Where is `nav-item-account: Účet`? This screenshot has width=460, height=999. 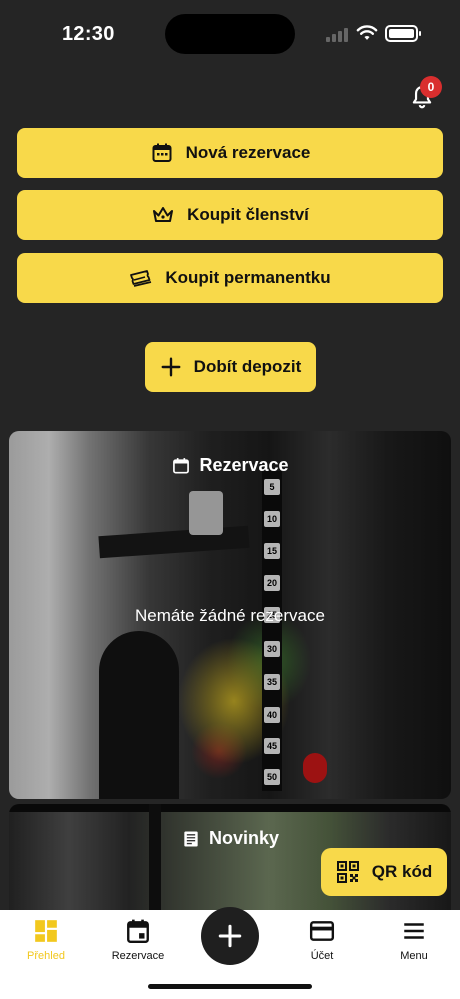
nav-item-account: Účet is located at coordinates (322, 940).